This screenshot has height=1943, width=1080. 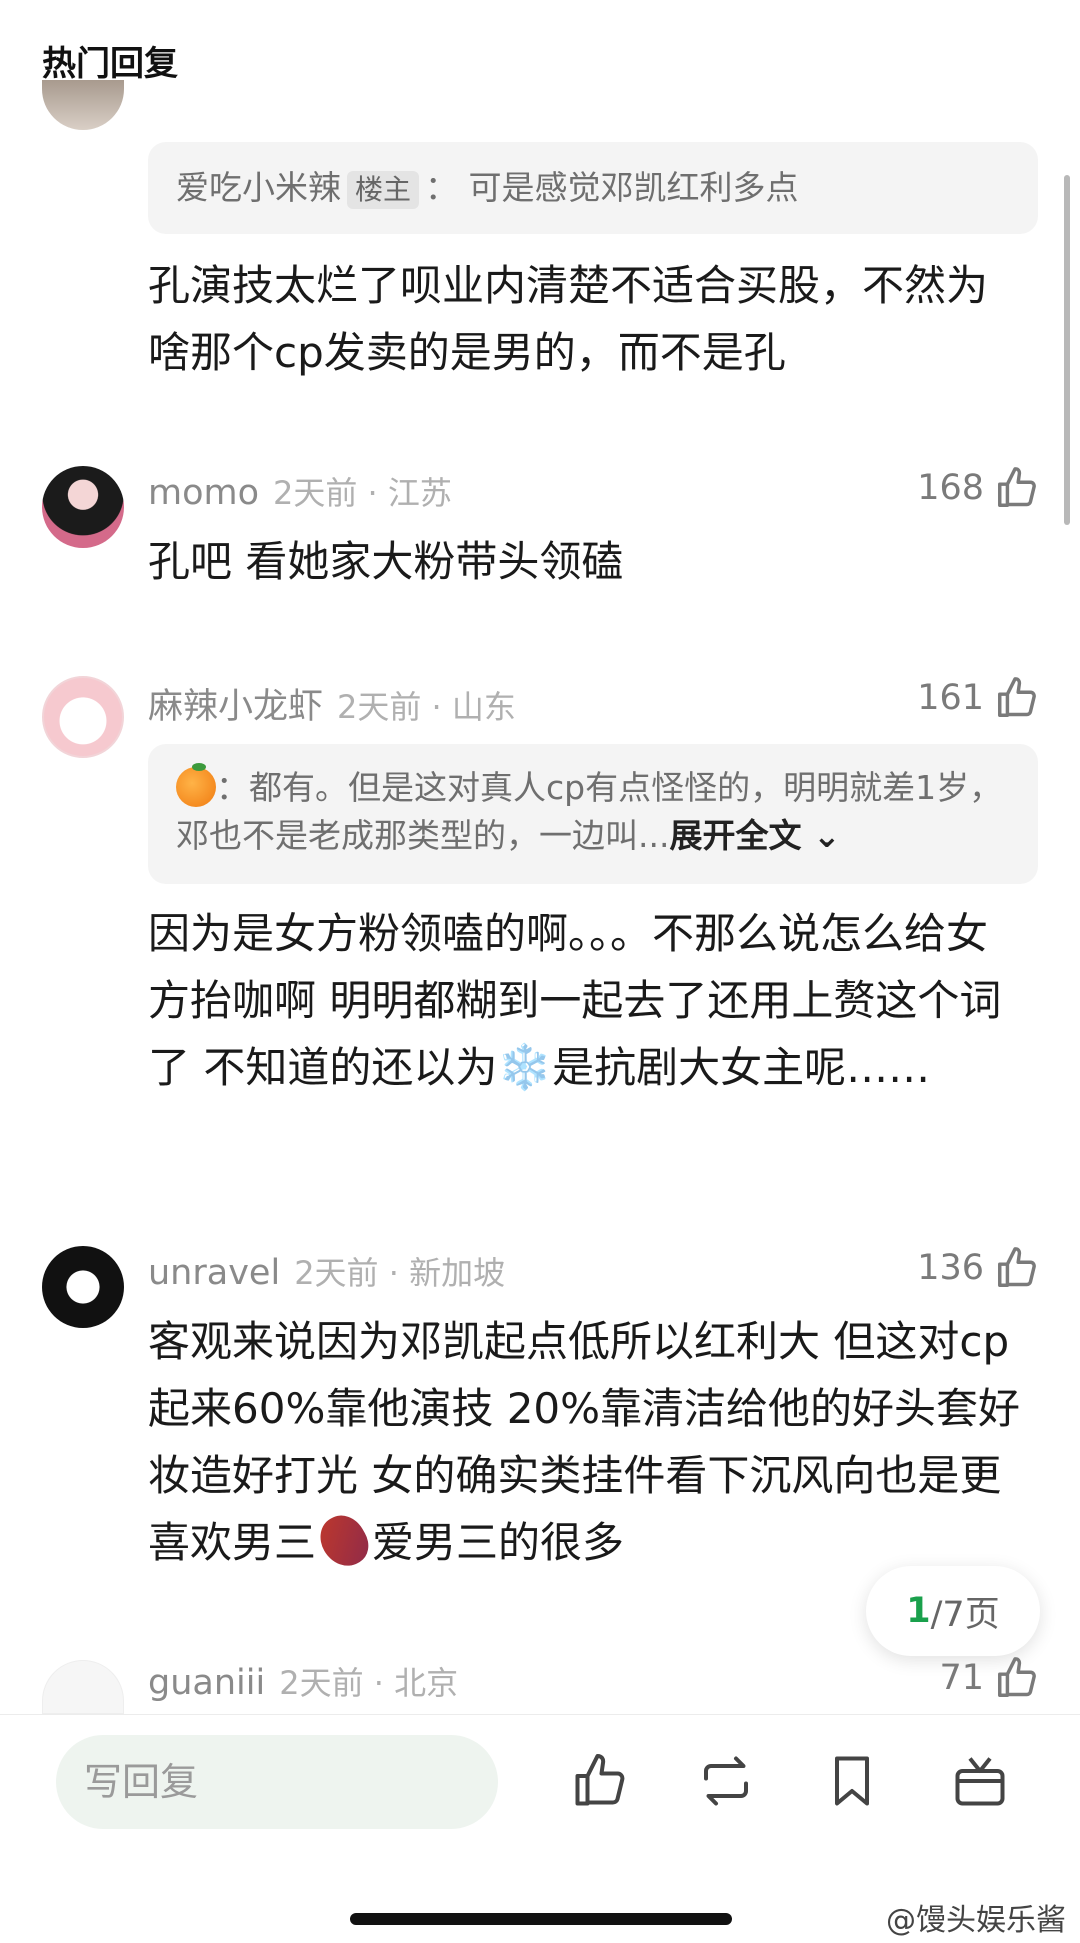 I want to click on like-button: 168, so click(x=978, y=488).